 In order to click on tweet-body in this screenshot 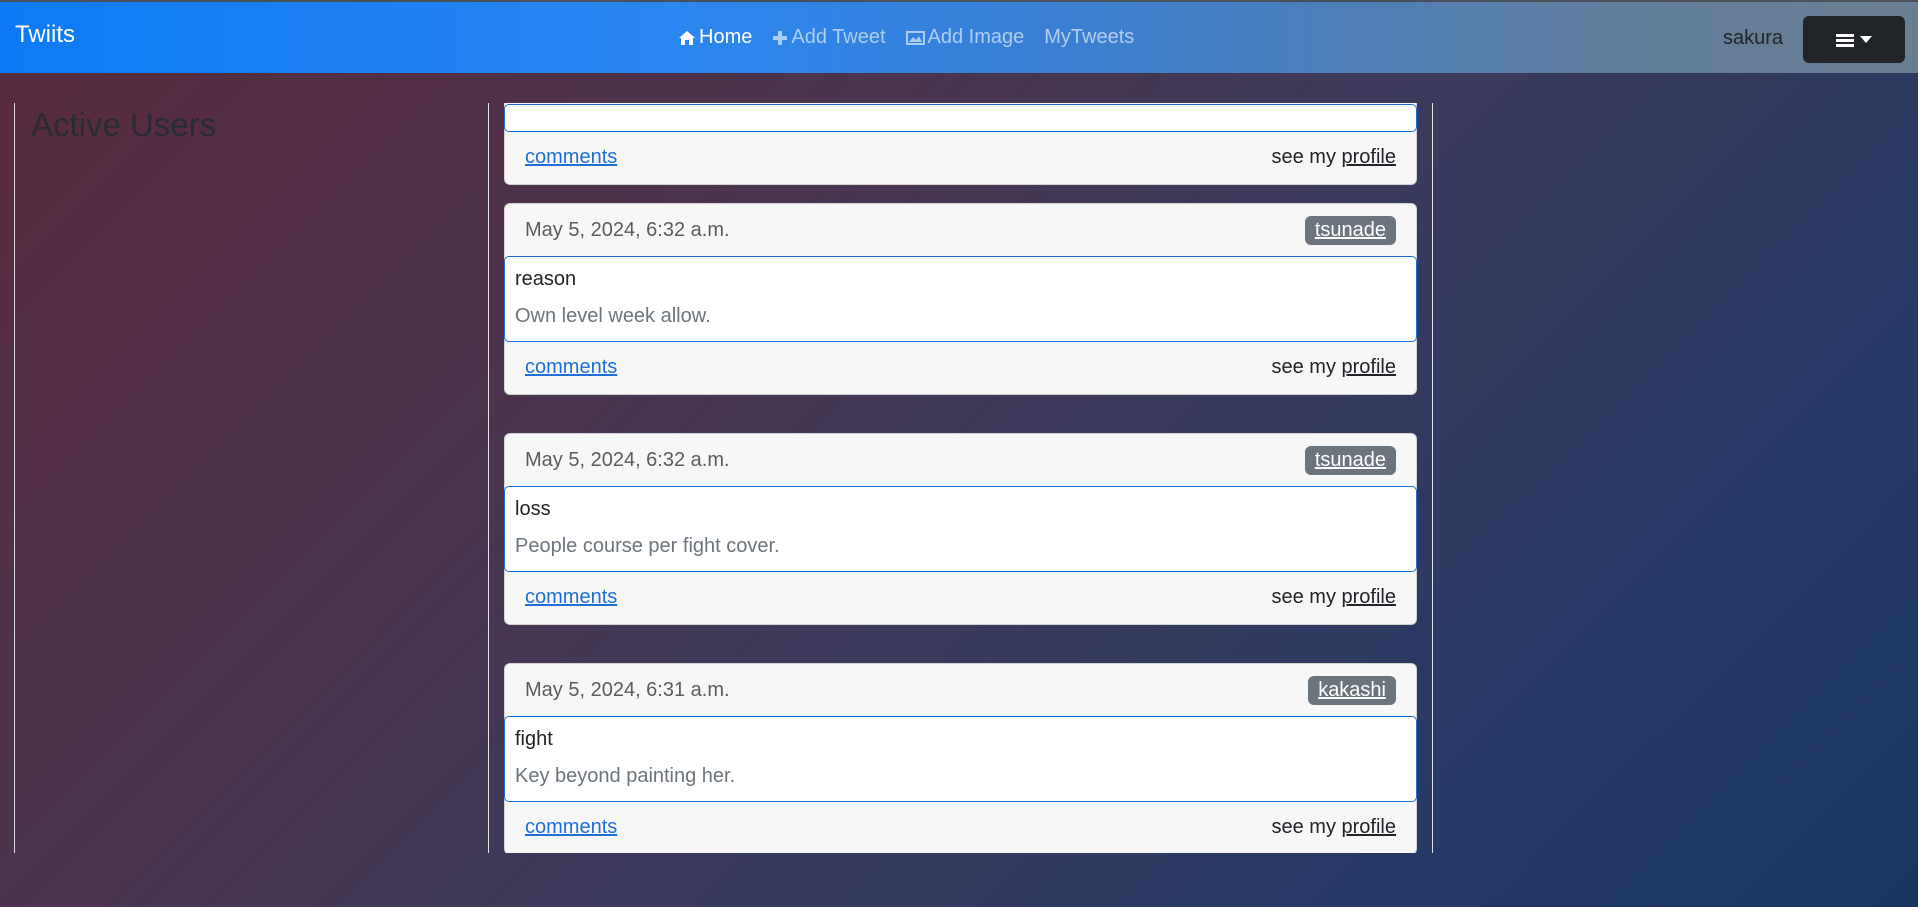, I will do `click(960, 118)`.